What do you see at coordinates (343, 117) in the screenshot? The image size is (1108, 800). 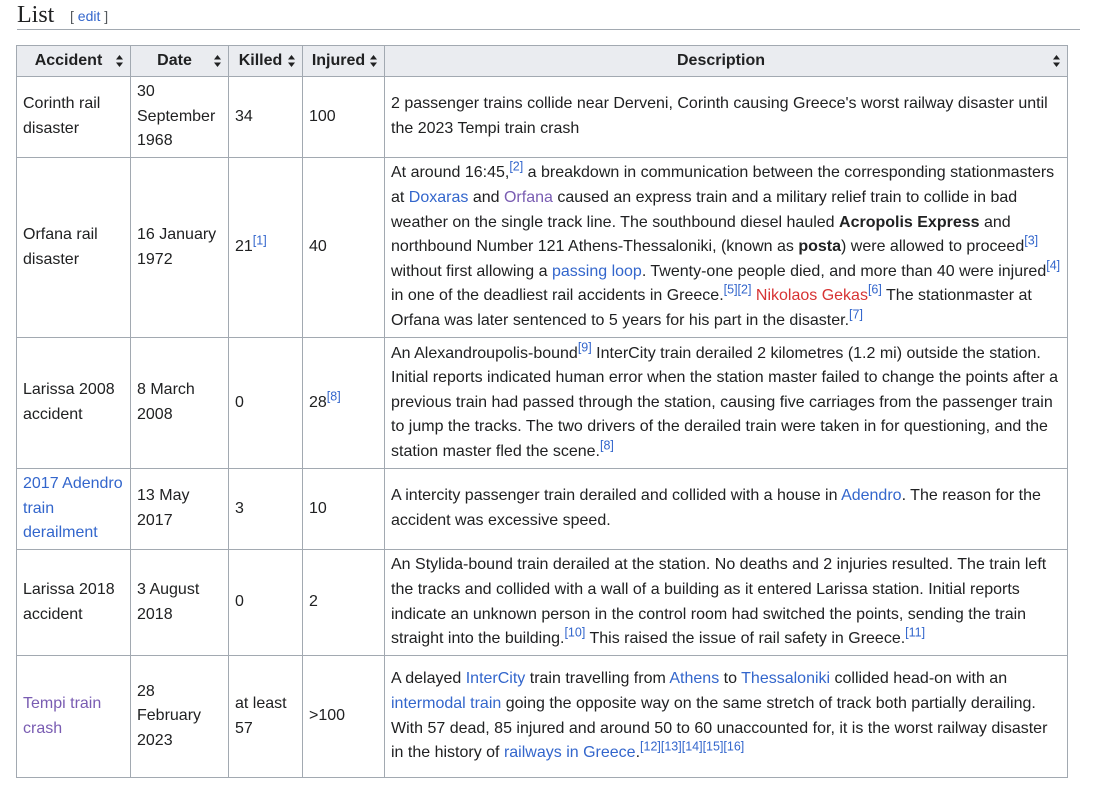 I see `cell-injured: 100` at bounding box center [343, 117].